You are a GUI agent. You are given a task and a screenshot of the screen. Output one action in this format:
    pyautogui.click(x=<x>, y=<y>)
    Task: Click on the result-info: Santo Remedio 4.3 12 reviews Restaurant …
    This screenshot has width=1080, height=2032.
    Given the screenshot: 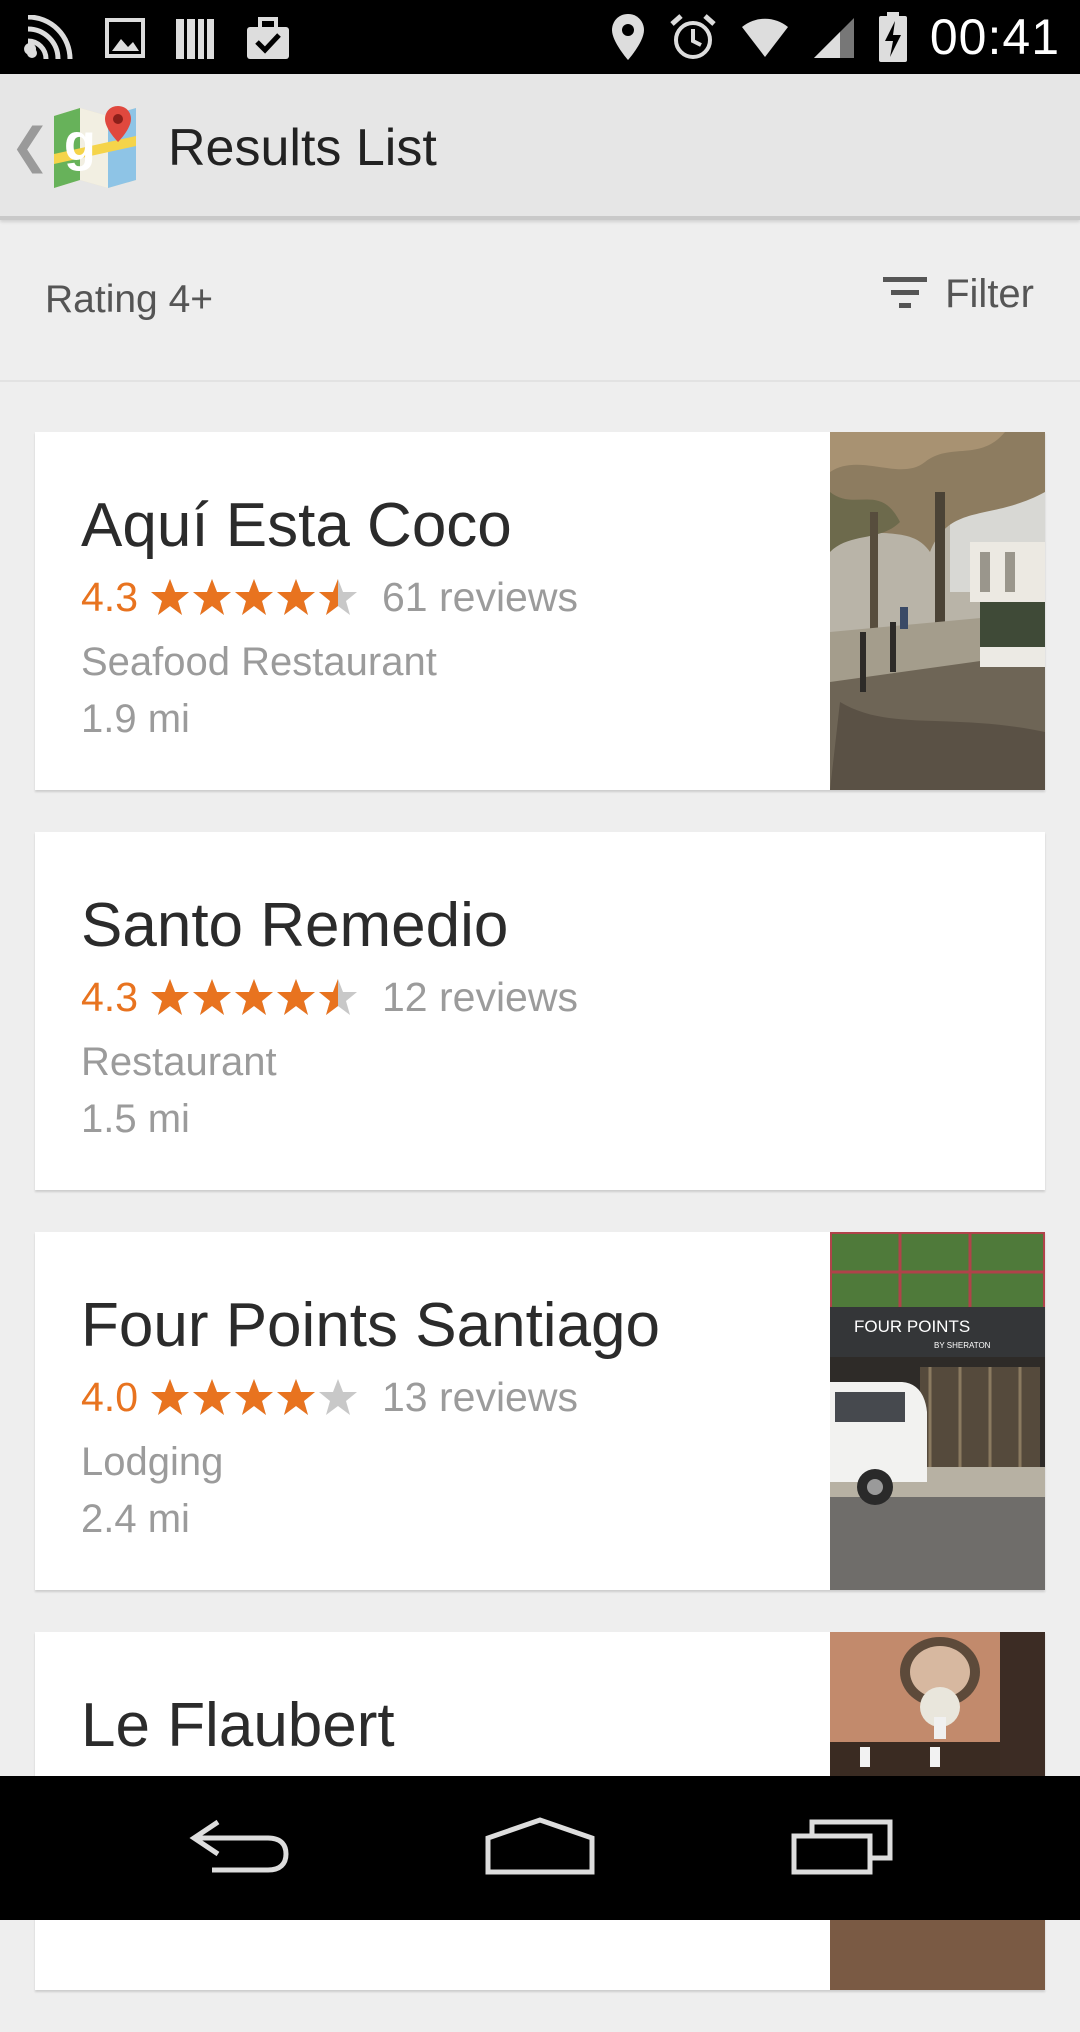 What is the action you would take?
    pyautogui.click(x=329, y=1018)
    